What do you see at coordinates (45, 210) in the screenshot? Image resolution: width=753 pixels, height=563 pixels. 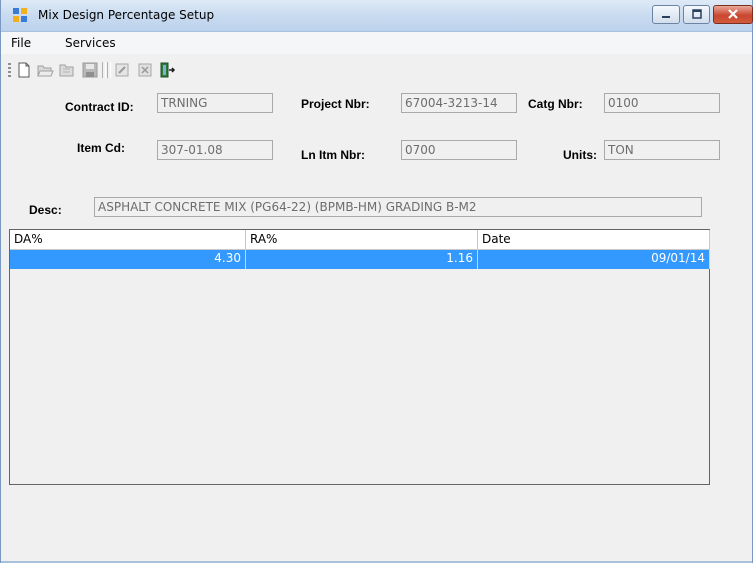 I see `desc-label: Desc:` at bounding box center [45, 210].